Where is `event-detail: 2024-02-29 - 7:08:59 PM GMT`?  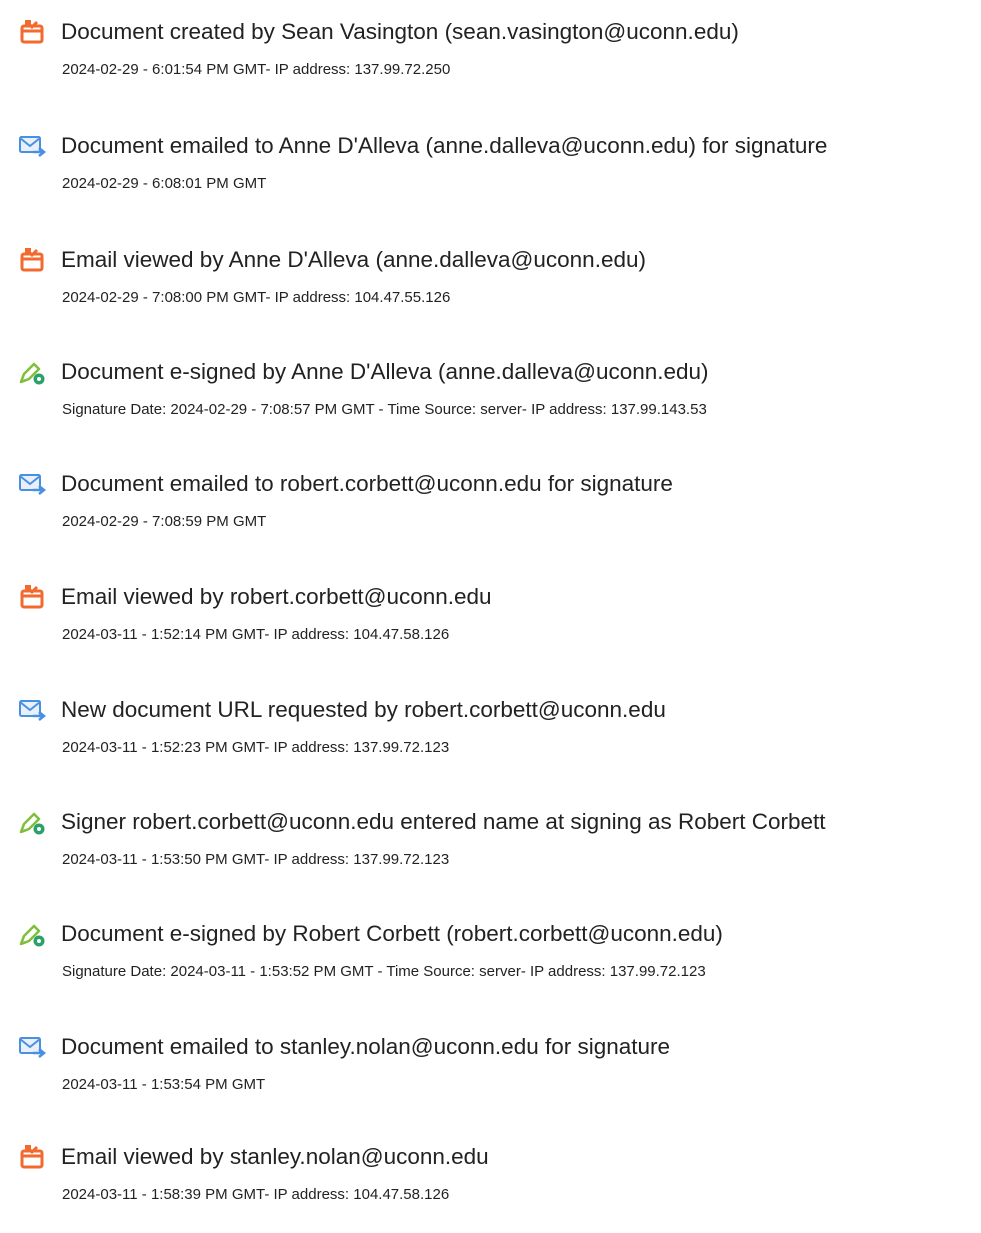 event-detail: 2024-02-29 - 7:08:59 PM GMT is located at coordinates (164, 521).